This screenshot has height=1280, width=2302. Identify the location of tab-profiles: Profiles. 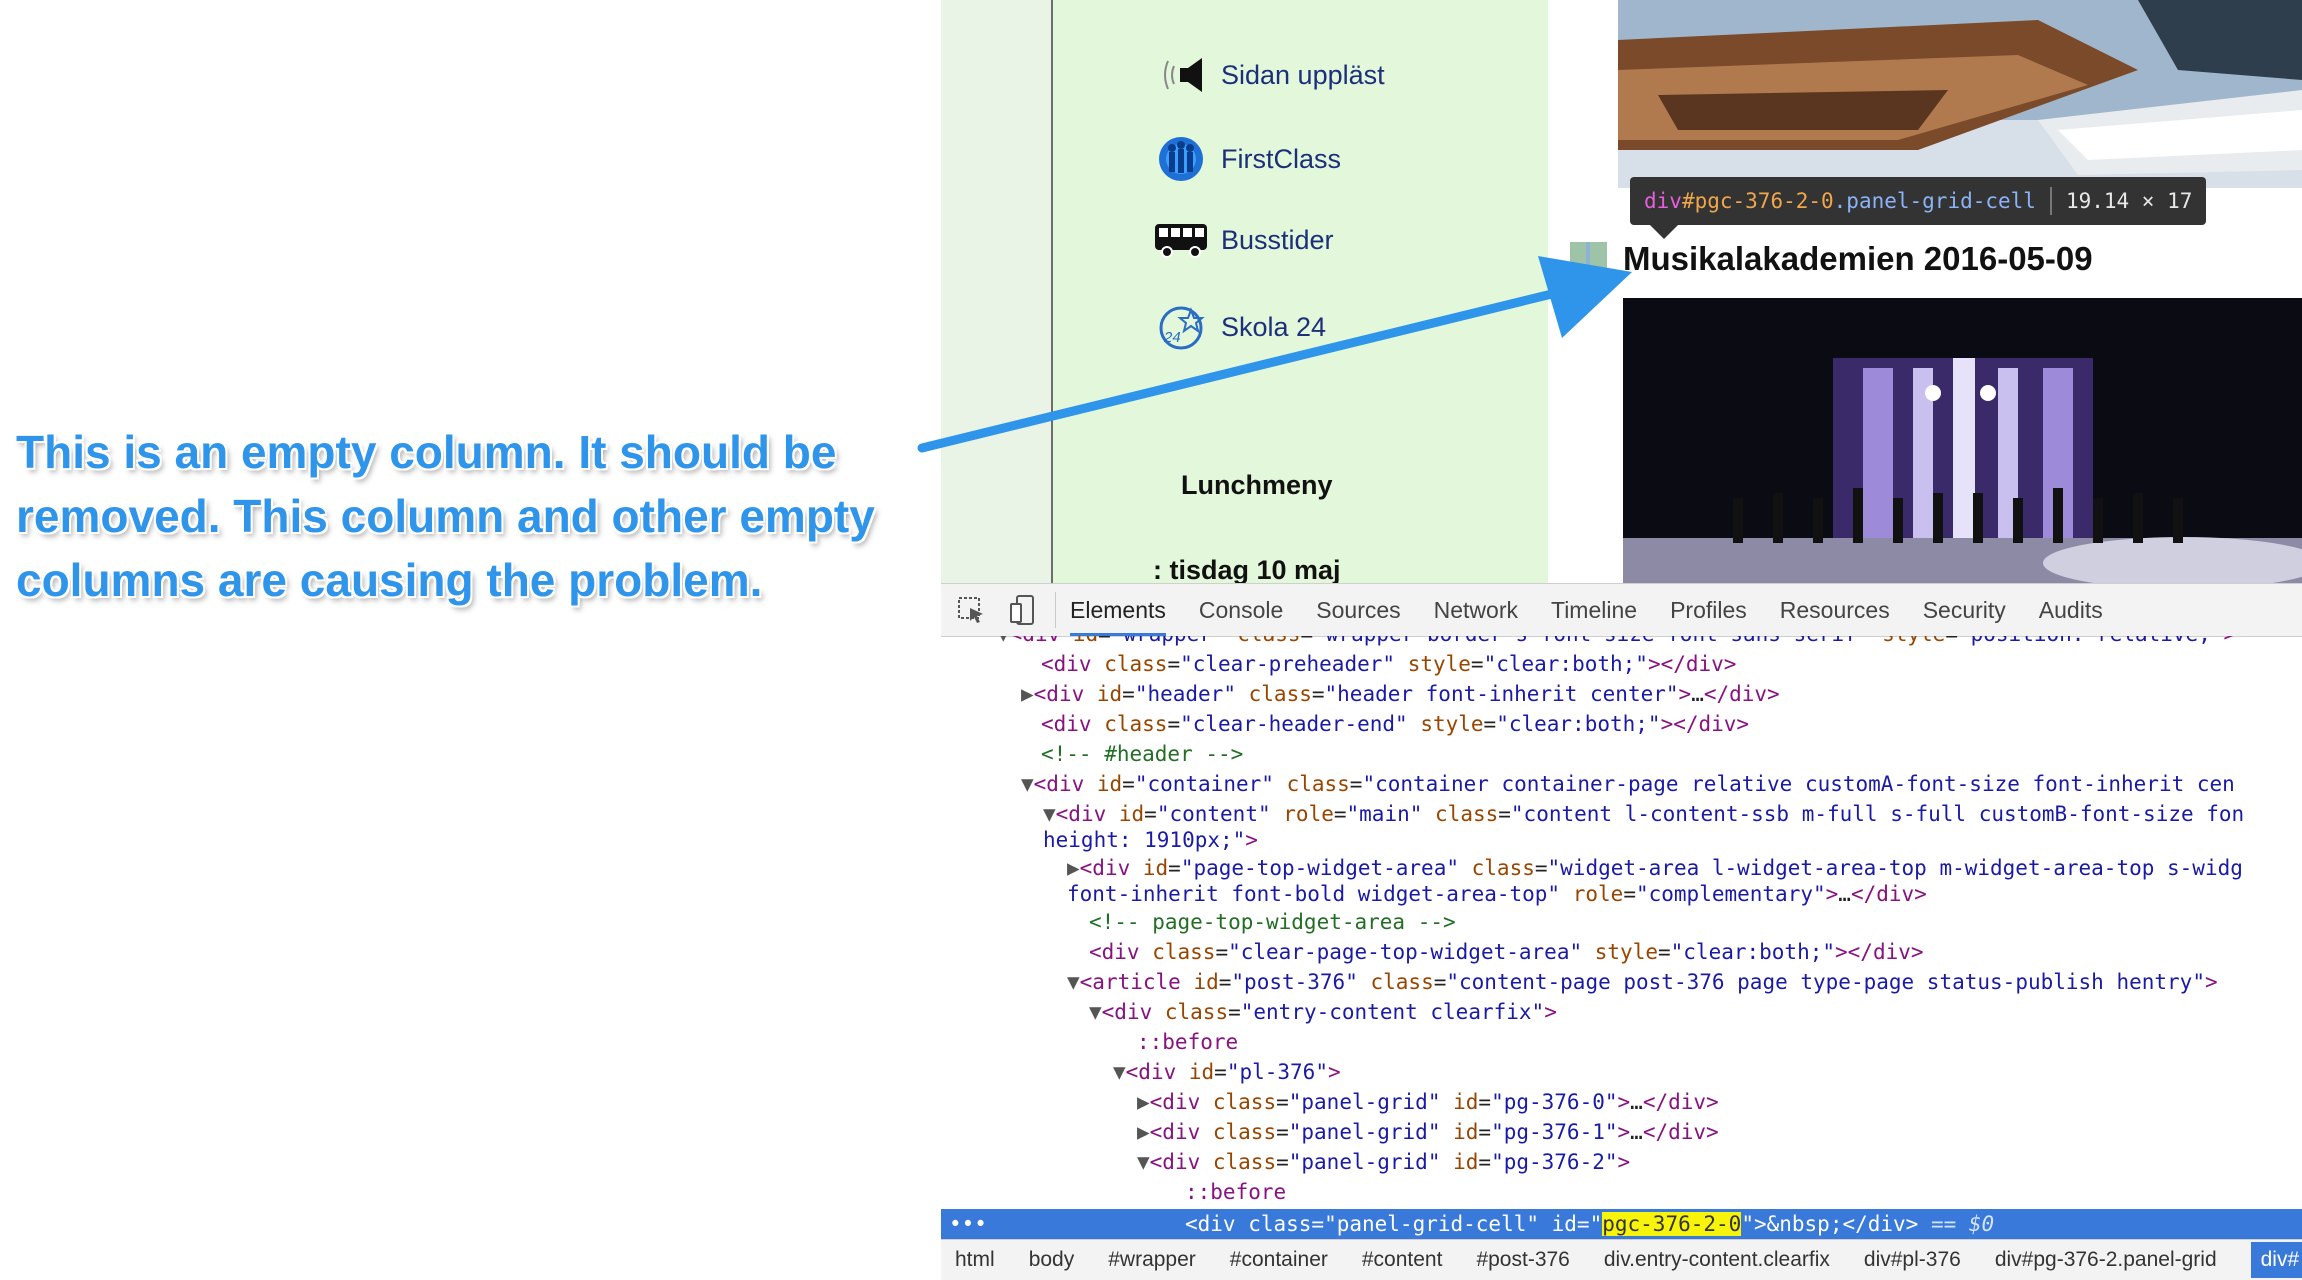
(1708, 610).